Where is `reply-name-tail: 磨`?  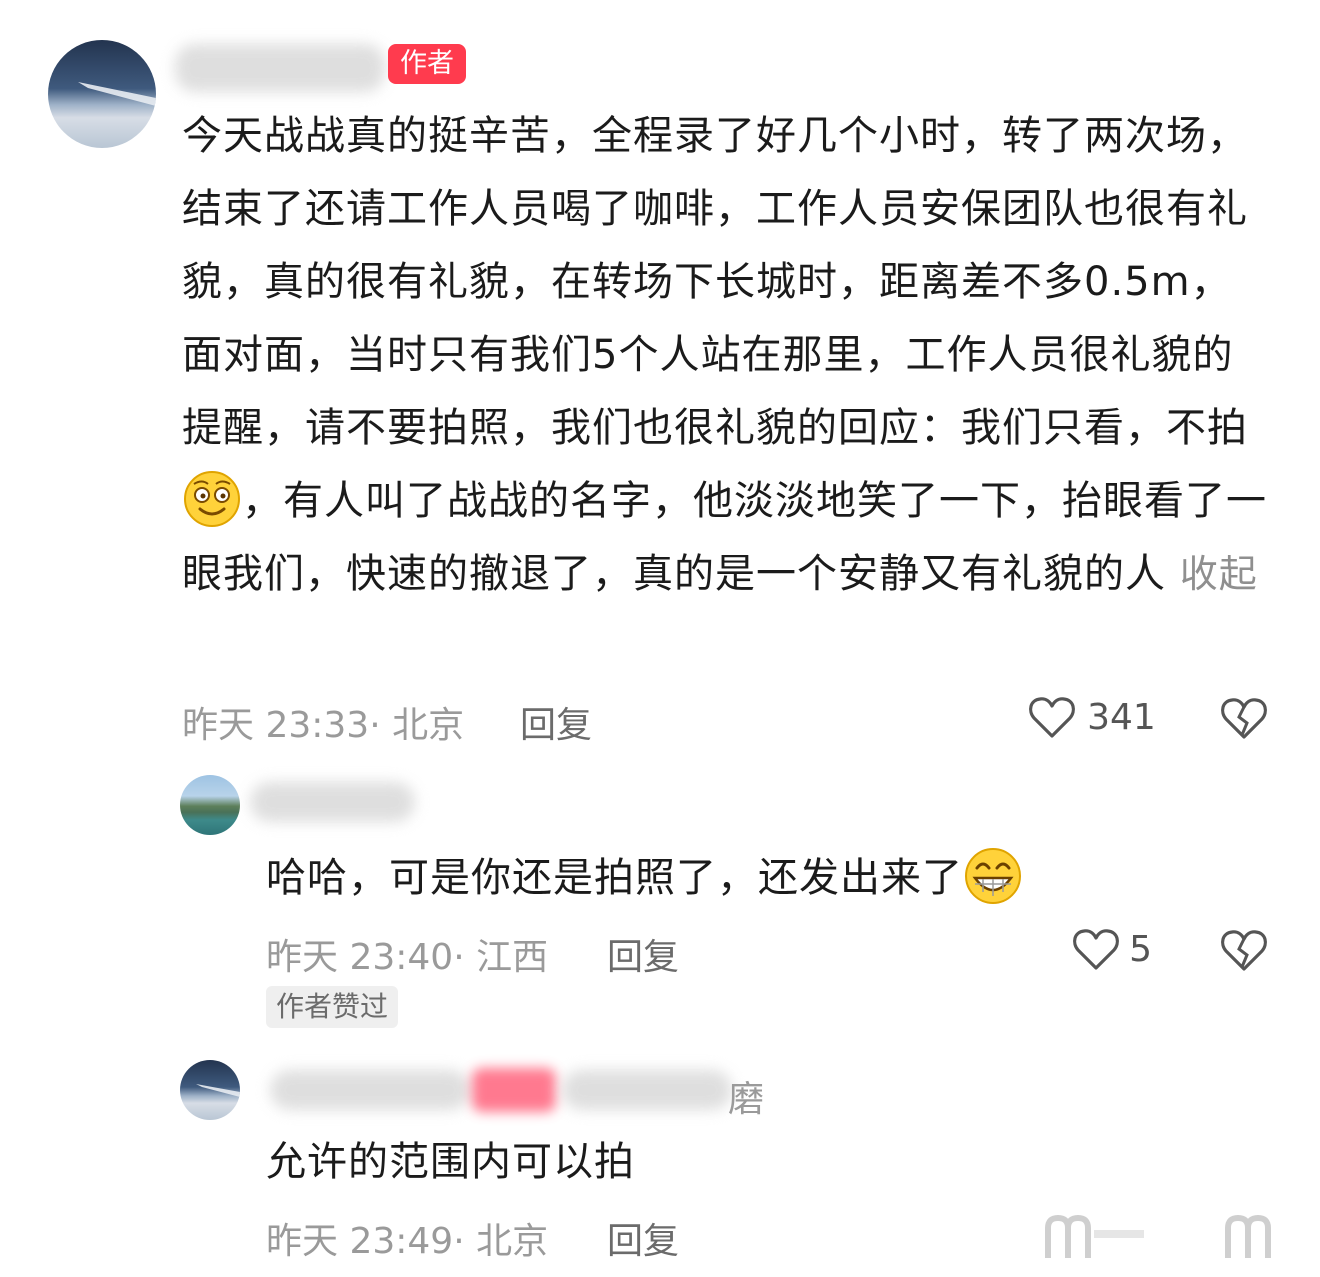 reply-name-tail: 磨 is located at coordinates (746, 1099).